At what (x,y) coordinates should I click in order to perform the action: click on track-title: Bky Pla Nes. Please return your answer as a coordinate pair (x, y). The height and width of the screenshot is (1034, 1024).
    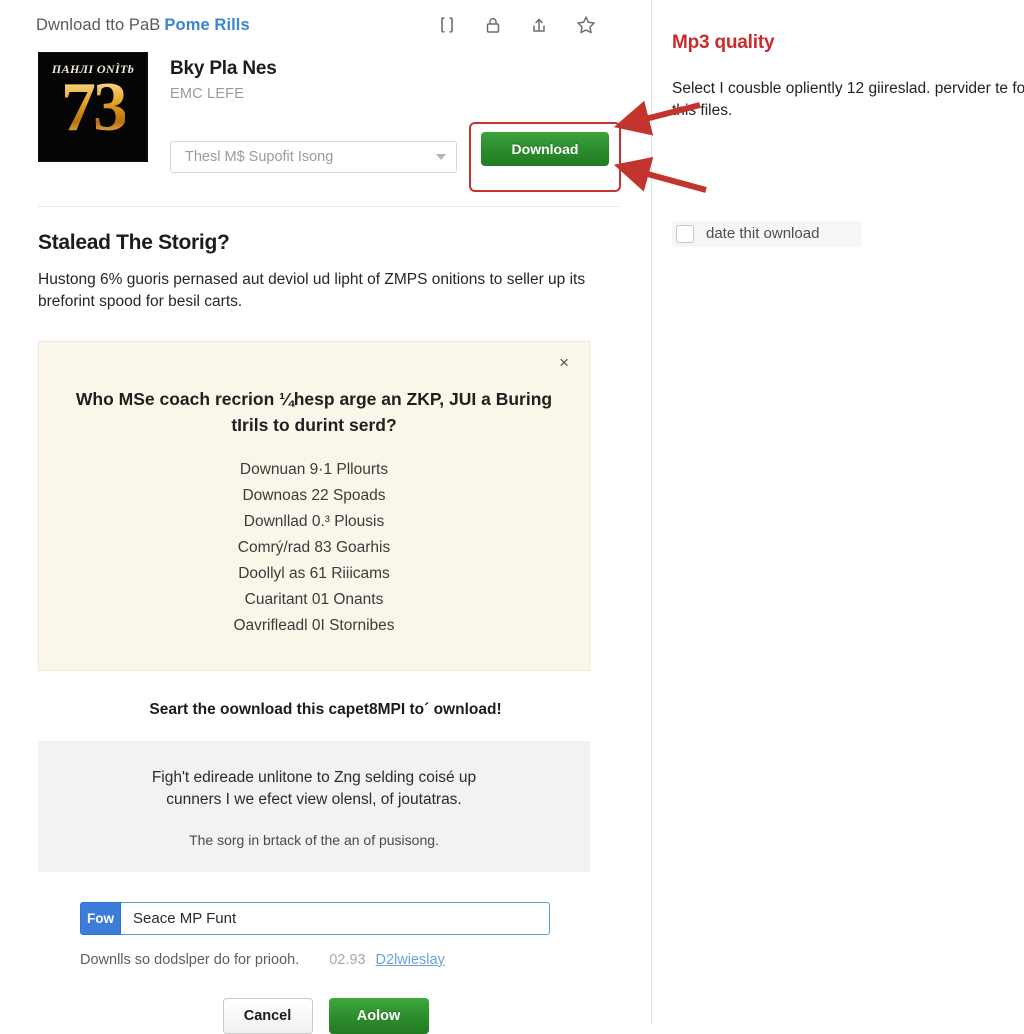
    Looking at the image, I should click on (223, 68).